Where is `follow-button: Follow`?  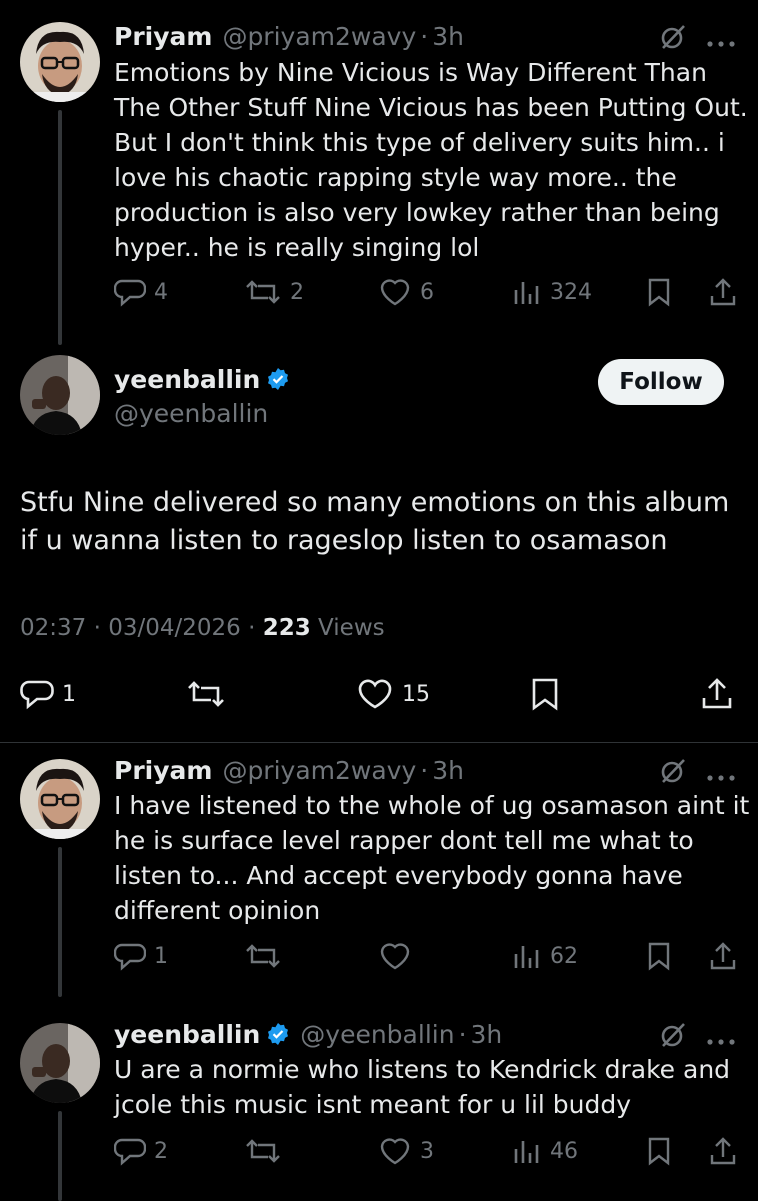 follow-button: Follow is located at coordinates (661, 382).